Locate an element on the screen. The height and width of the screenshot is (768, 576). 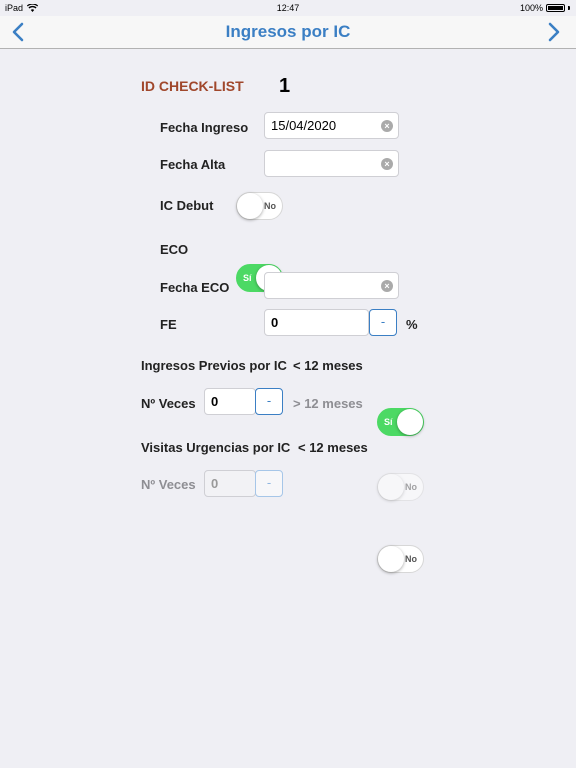
ingresos-previos-gt12-label: > 12 meses is located at coordinates (328, 403).